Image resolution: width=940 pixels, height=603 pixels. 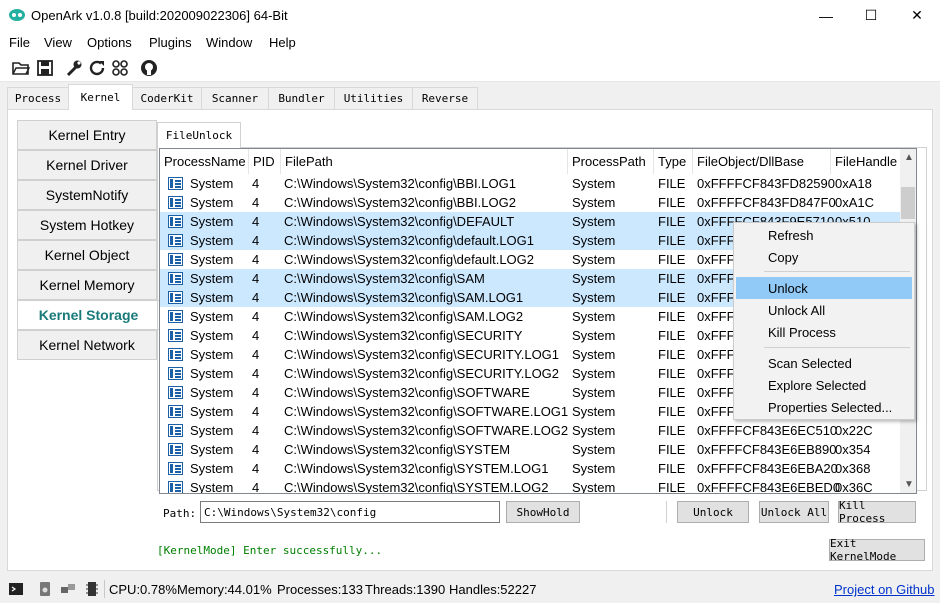 I want to click on menu-item-scan-selected: Scan Selected, so click(x=824, y=363).